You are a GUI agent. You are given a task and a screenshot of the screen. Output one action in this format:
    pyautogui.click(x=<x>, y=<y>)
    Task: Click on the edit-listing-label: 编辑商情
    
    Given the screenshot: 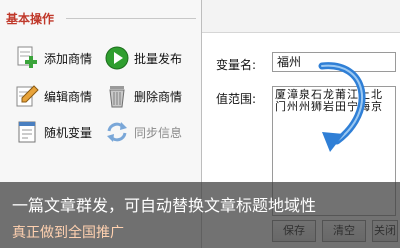 What is the action you would take?
    pyautogui.click(x=68, y=96)
    